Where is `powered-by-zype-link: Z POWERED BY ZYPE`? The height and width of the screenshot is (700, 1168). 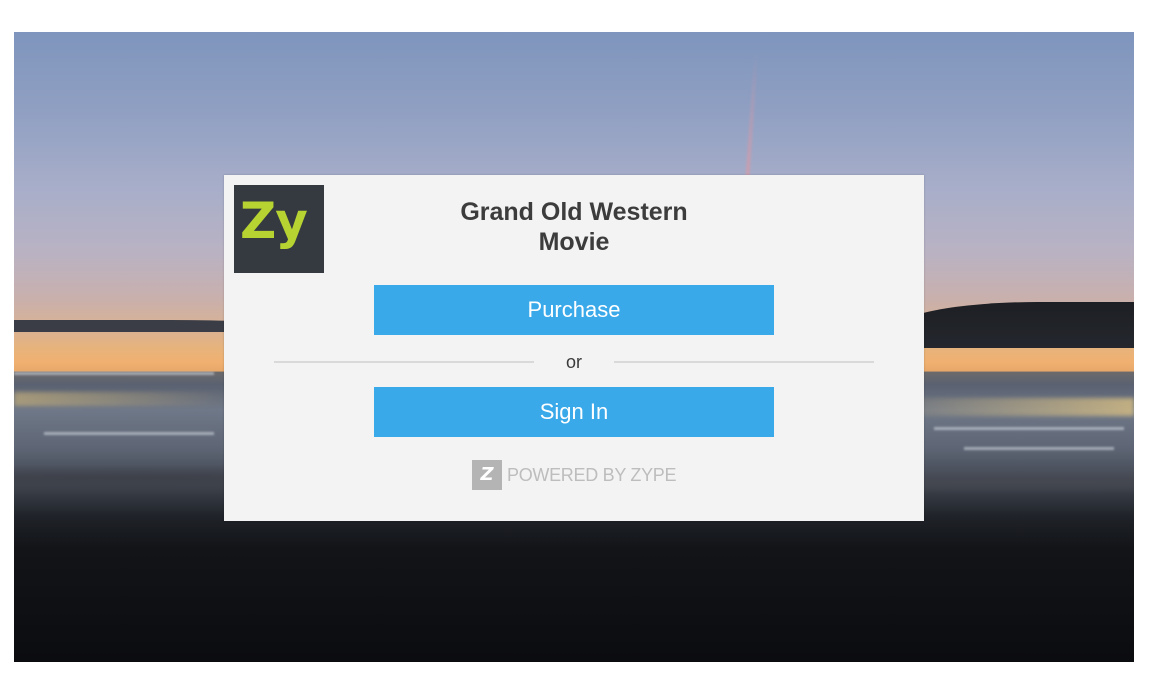
powered-by-zype-link: Z POWERED BY ZYPE is located at coordinates (574, 475).